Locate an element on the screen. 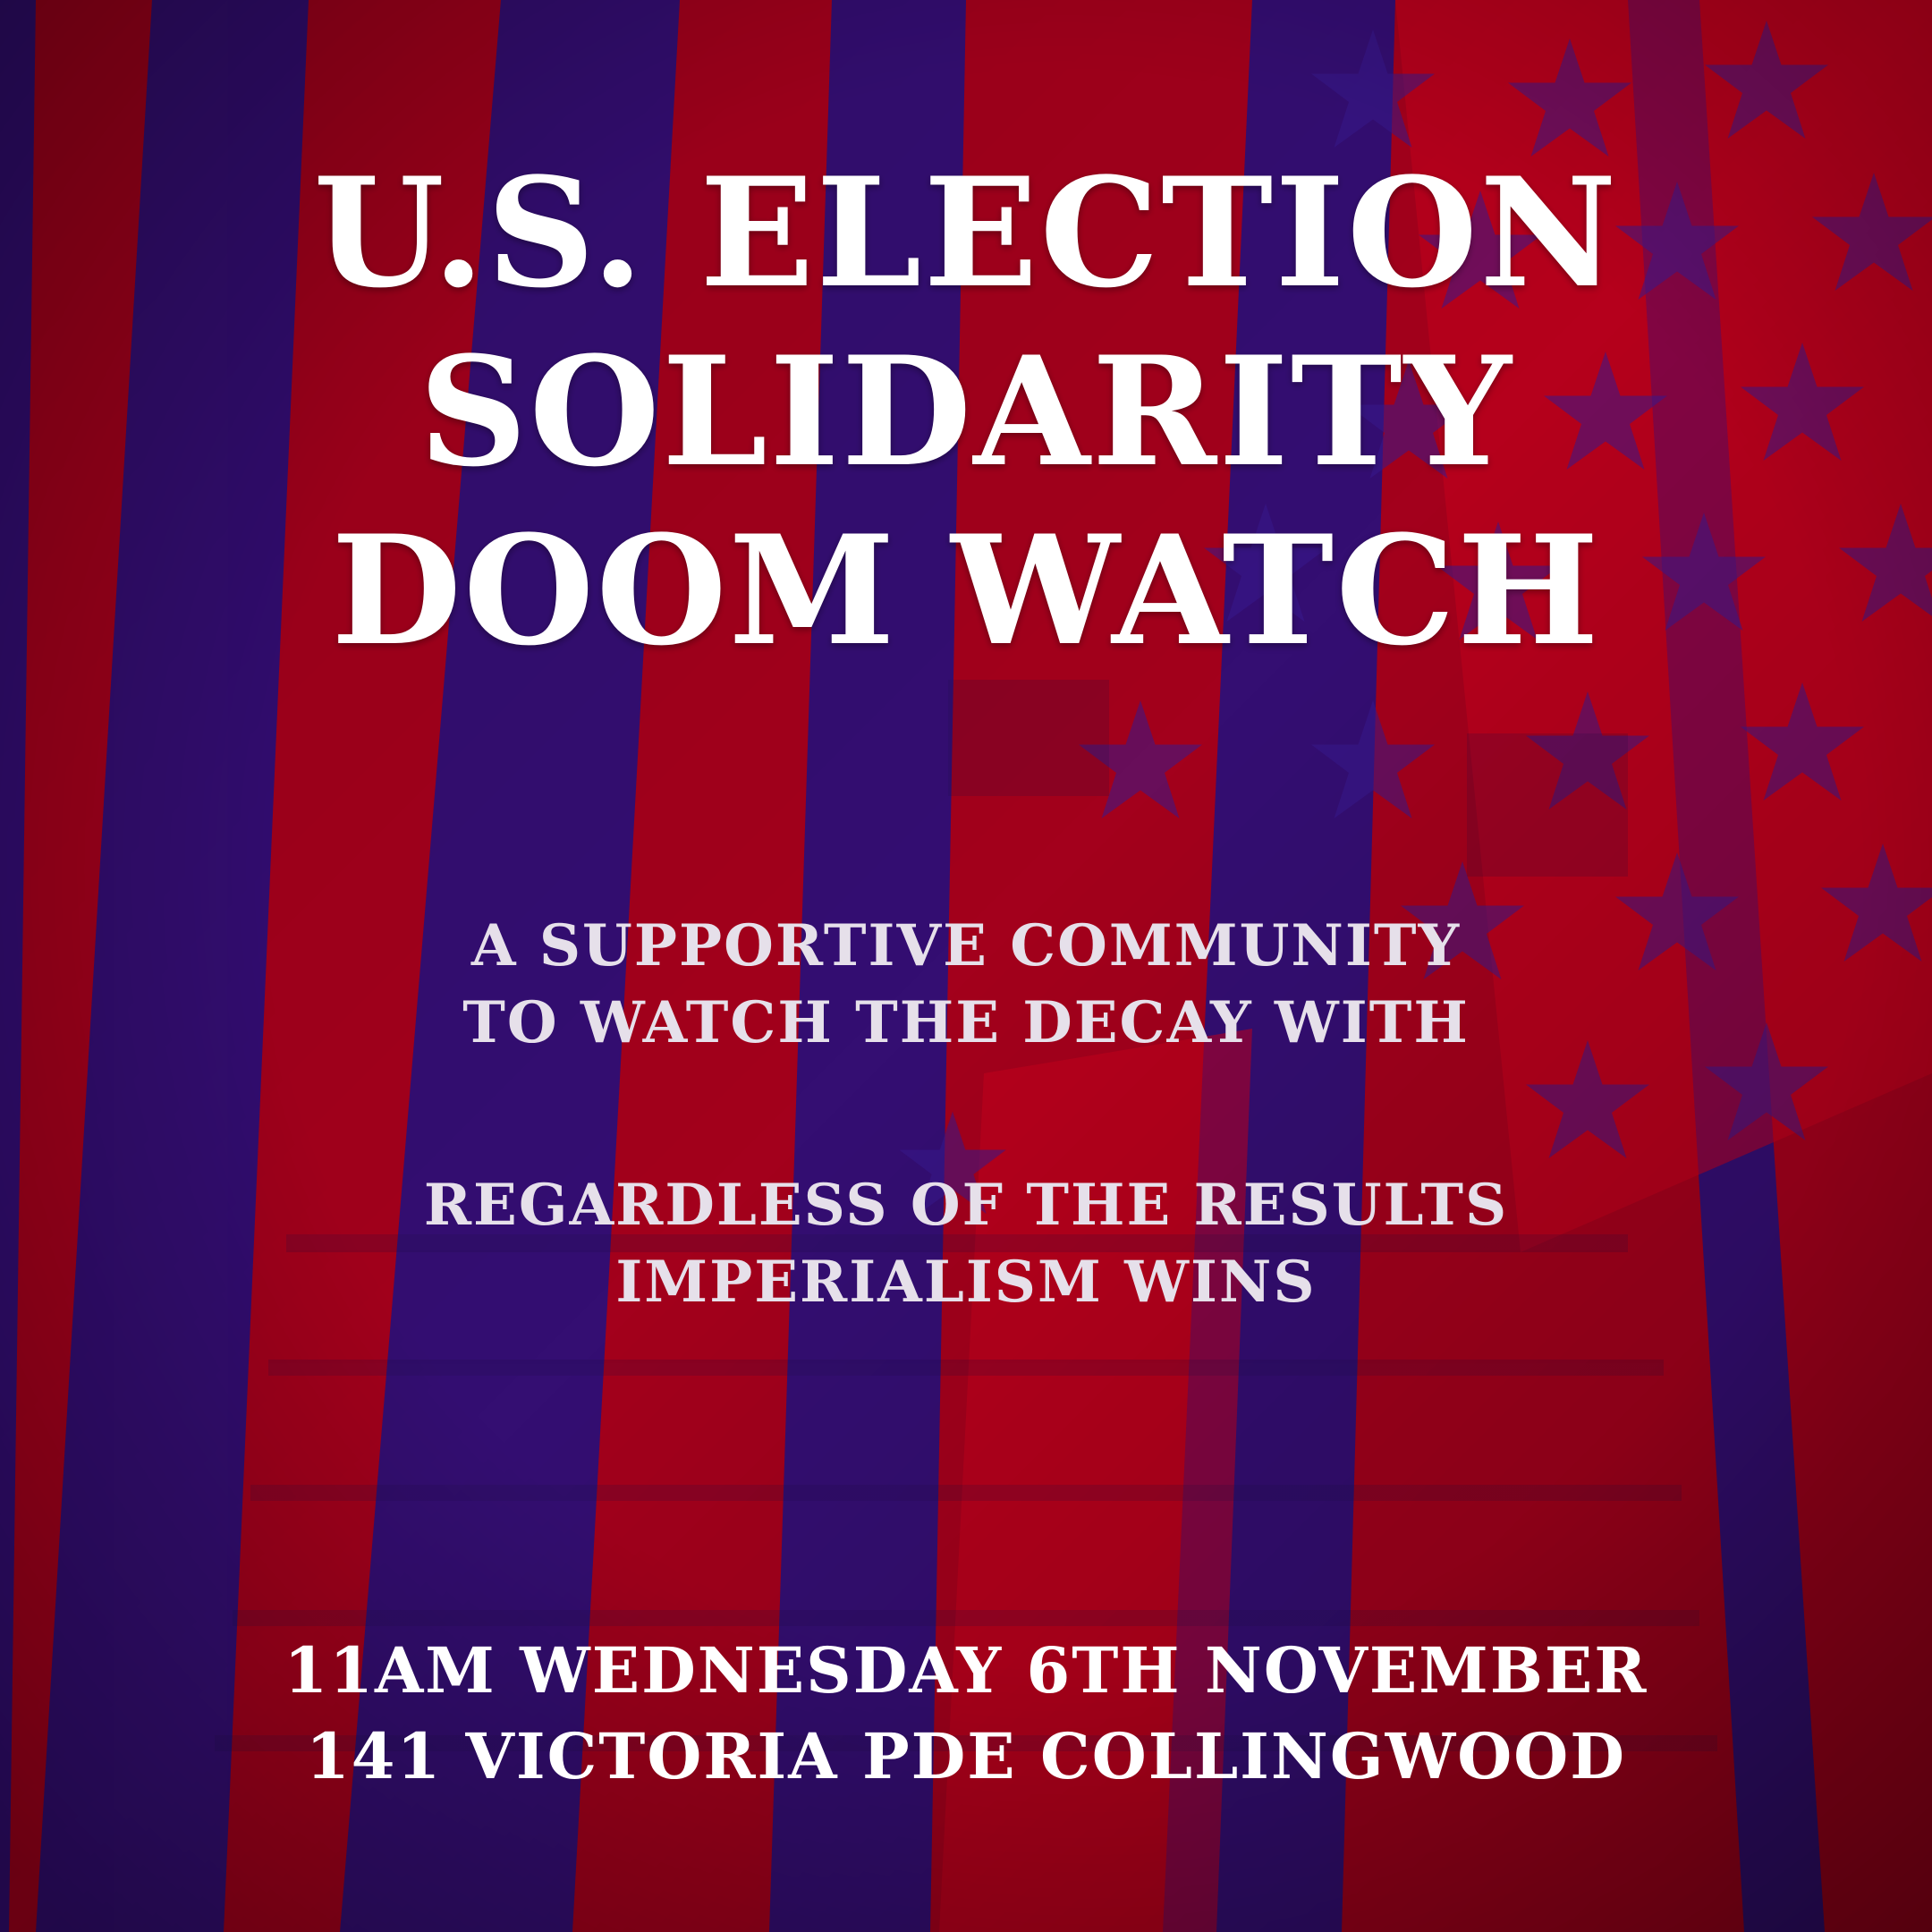  tagline-results-line-2: IMPERIALISM WINS is located at coordinates (966, 1282).